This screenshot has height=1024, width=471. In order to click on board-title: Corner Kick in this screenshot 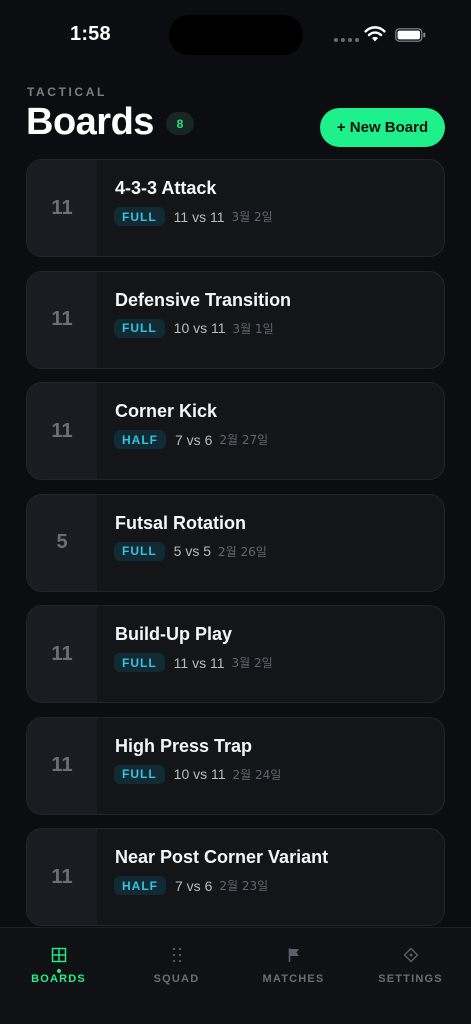, I will do `click(166, 411)`.